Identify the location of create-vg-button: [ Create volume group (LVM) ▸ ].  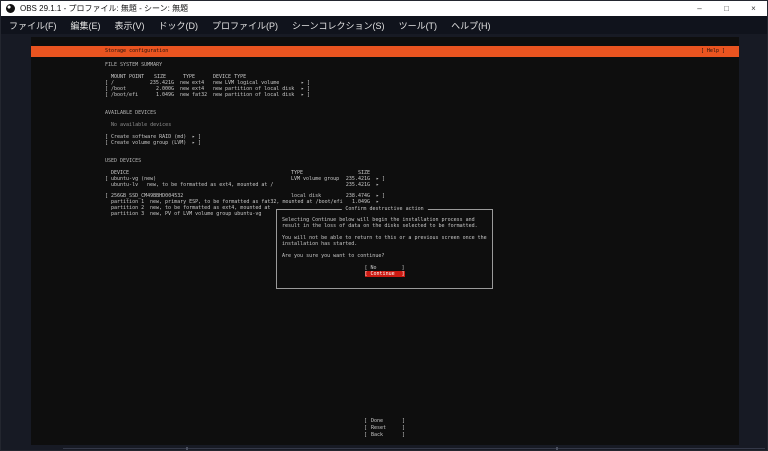
(153, 143).